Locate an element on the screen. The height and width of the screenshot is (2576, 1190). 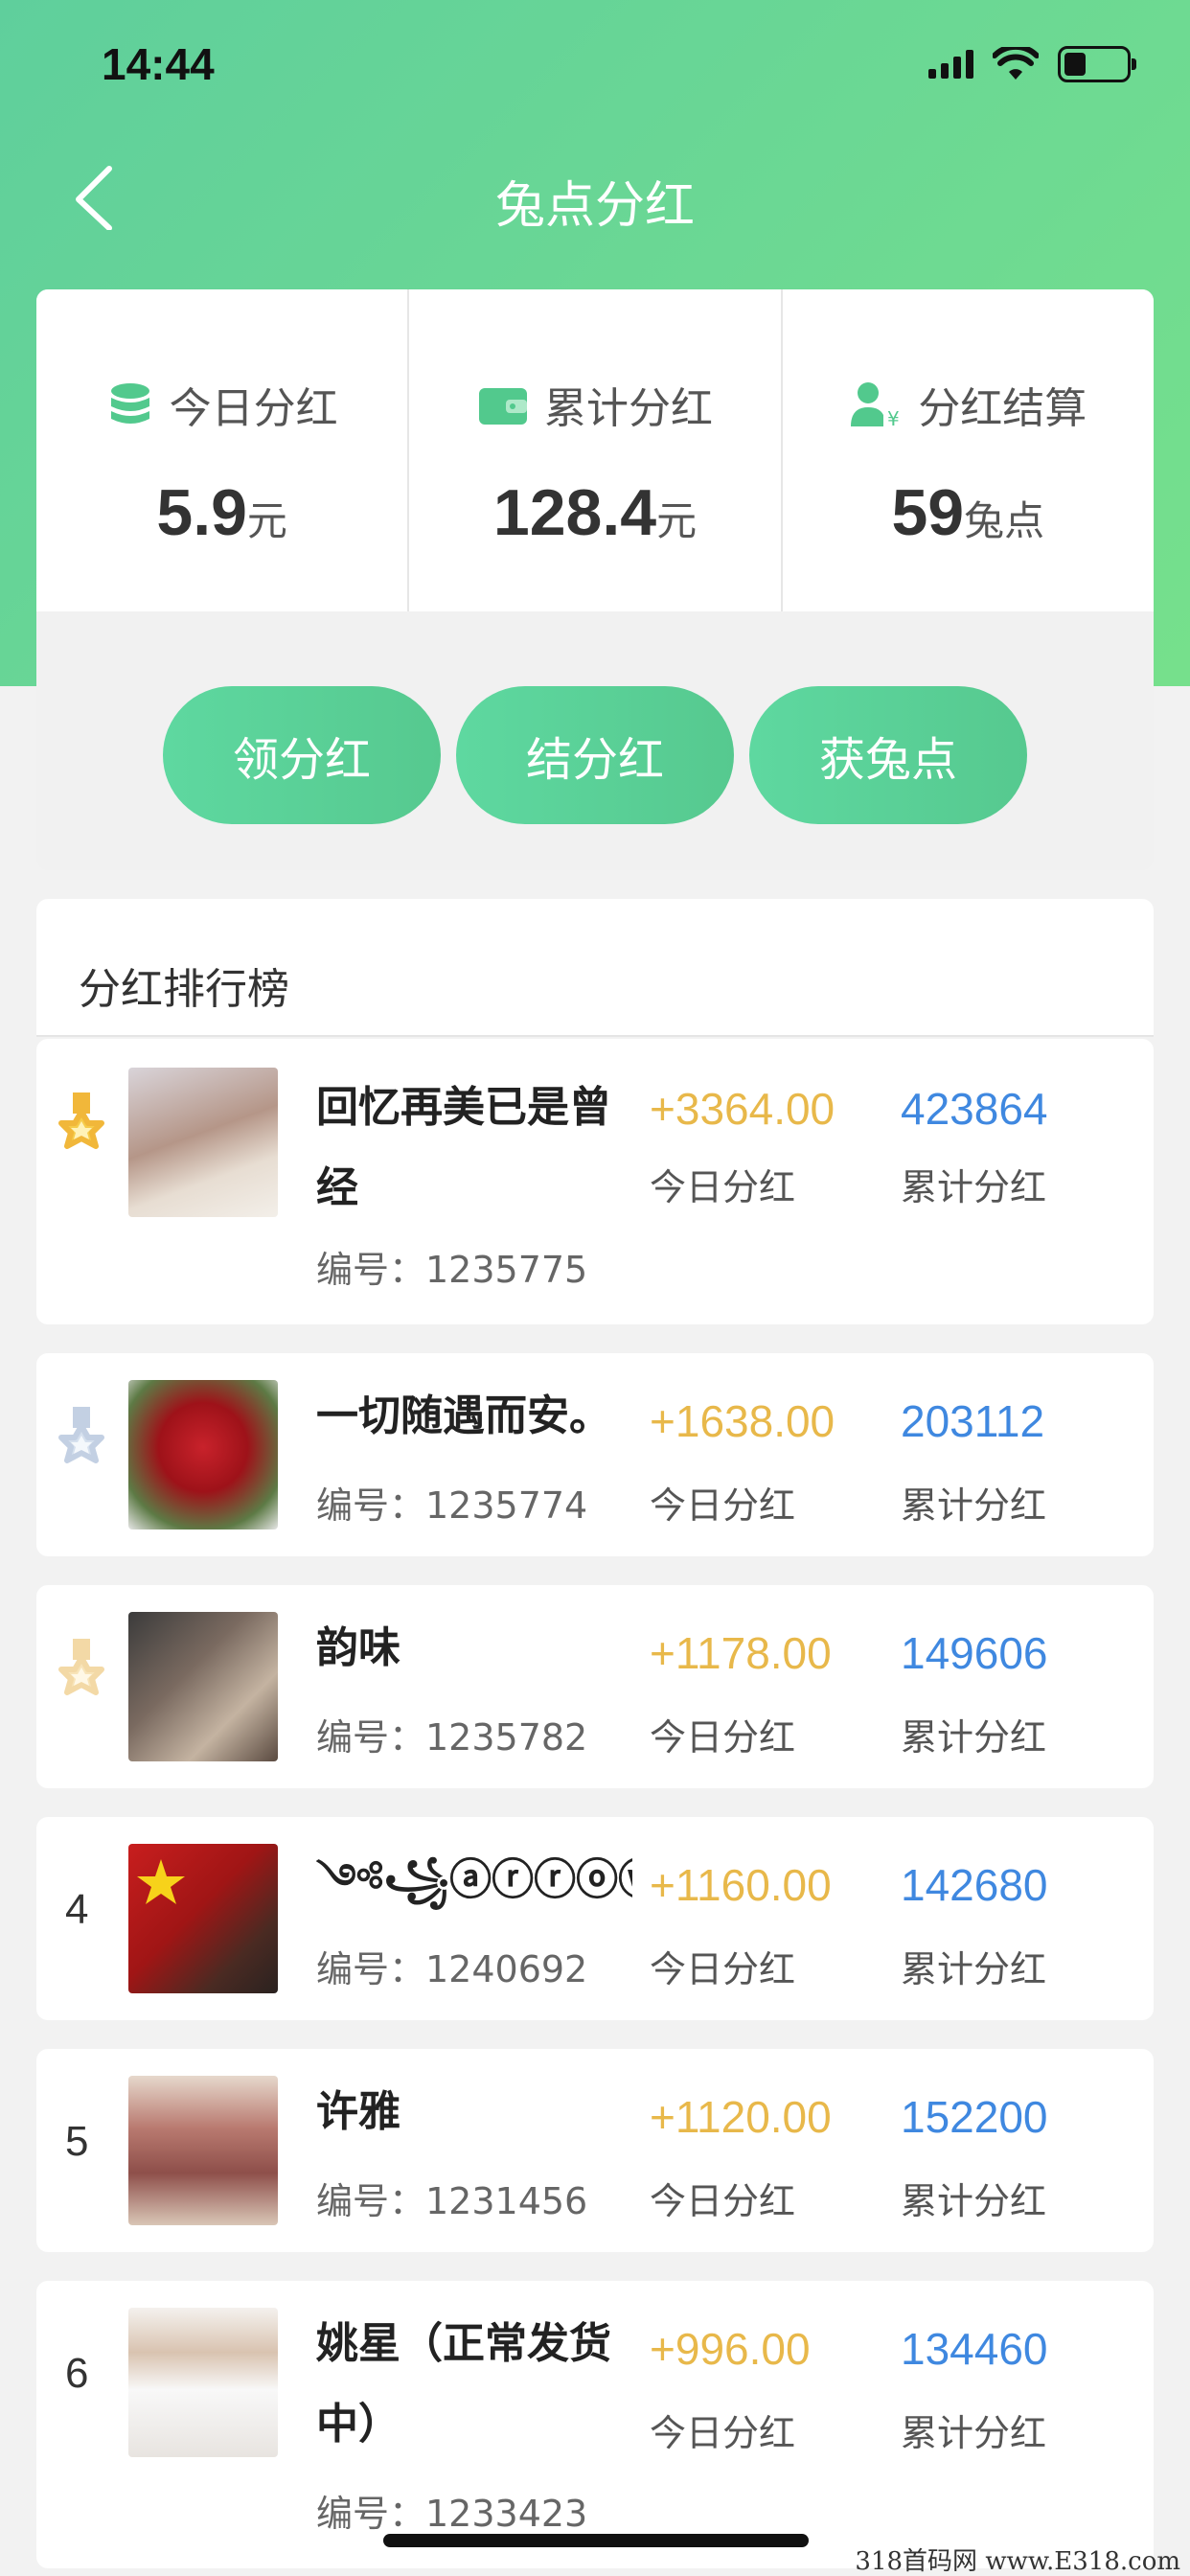
settle-dividend-button: 结分红 is located at coordinates (595, 755).